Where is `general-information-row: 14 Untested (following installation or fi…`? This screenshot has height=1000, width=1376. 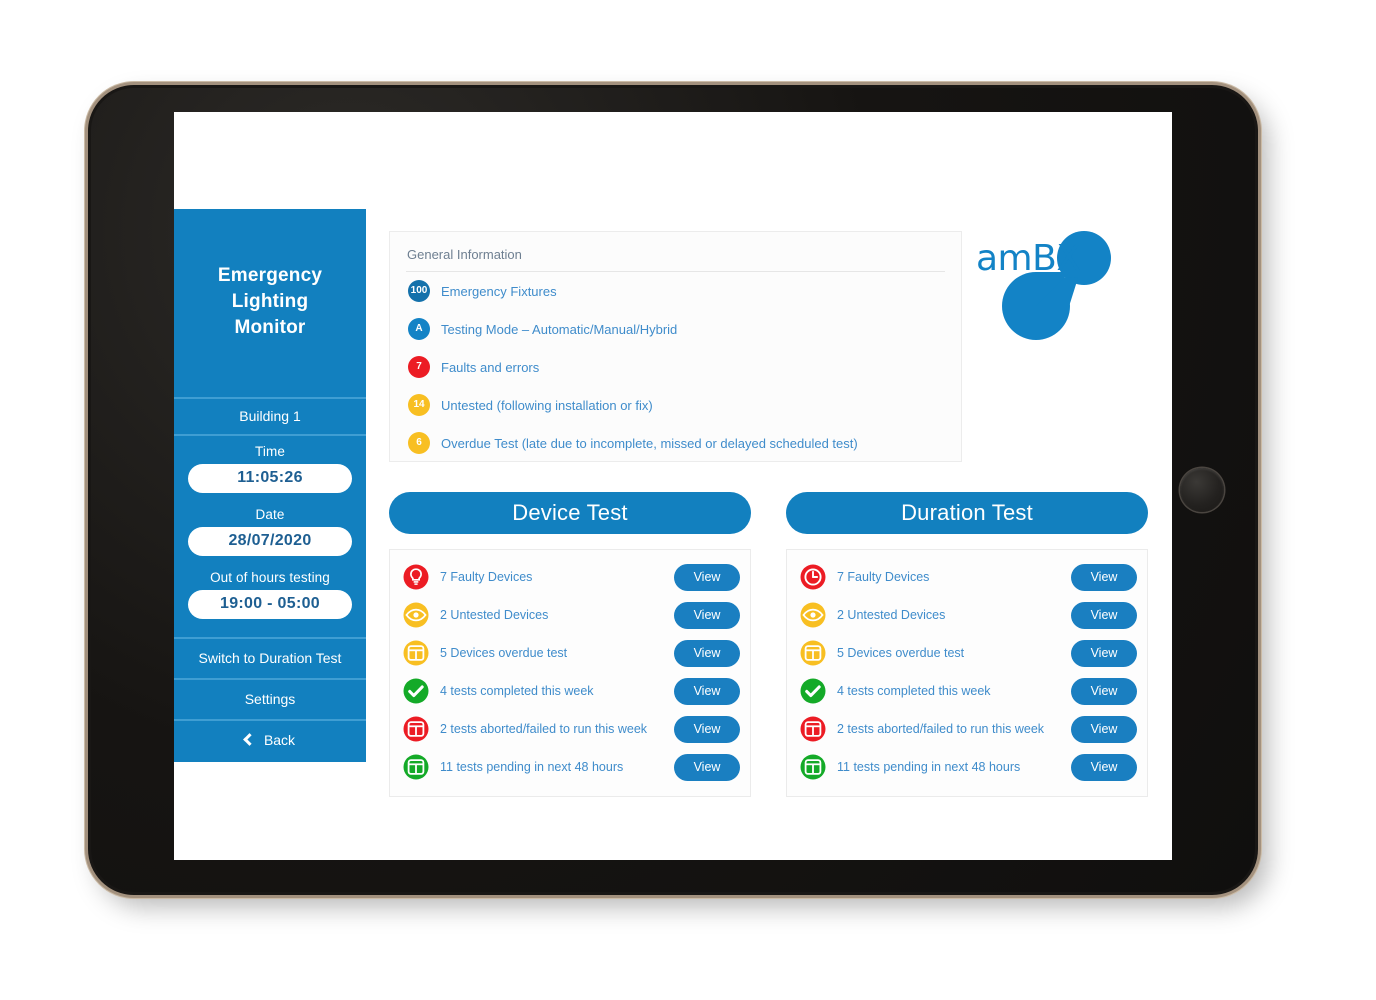
general-information-row: 14 Untested (following installation or fi… is located at coordinates (675, 405).